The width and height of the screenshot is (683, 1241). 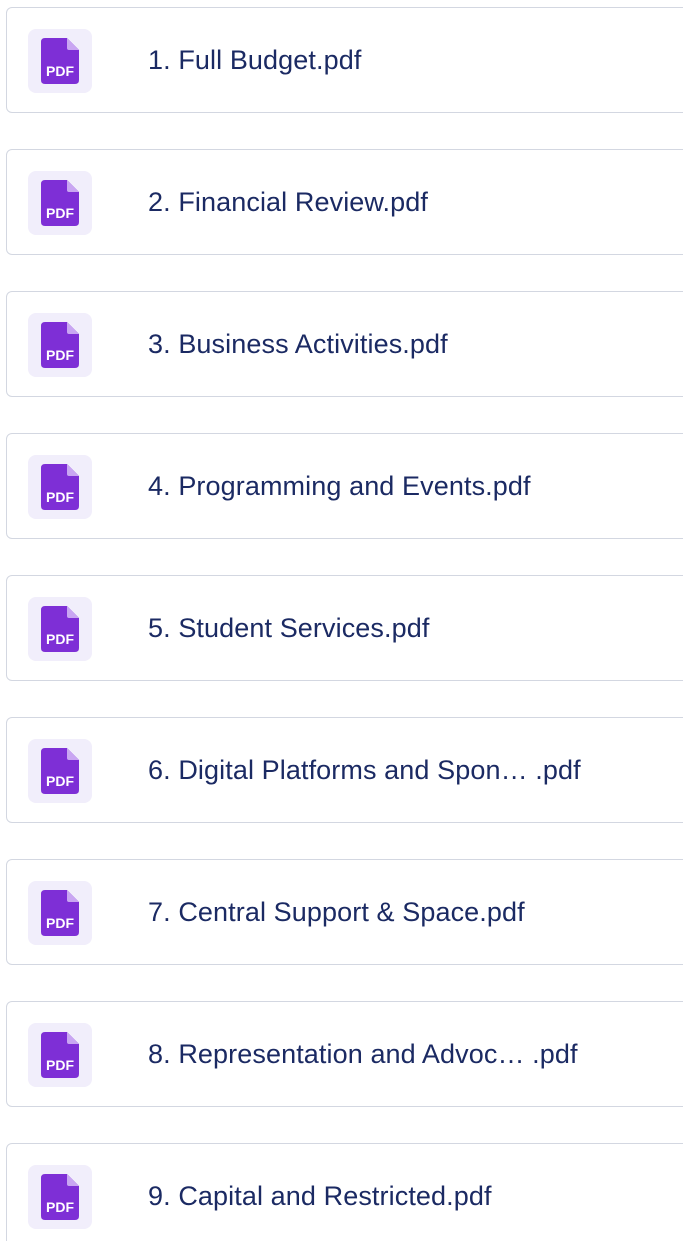 I want to click on file-name: 1. Full Budget.pdf, so click(x=255, y=59).